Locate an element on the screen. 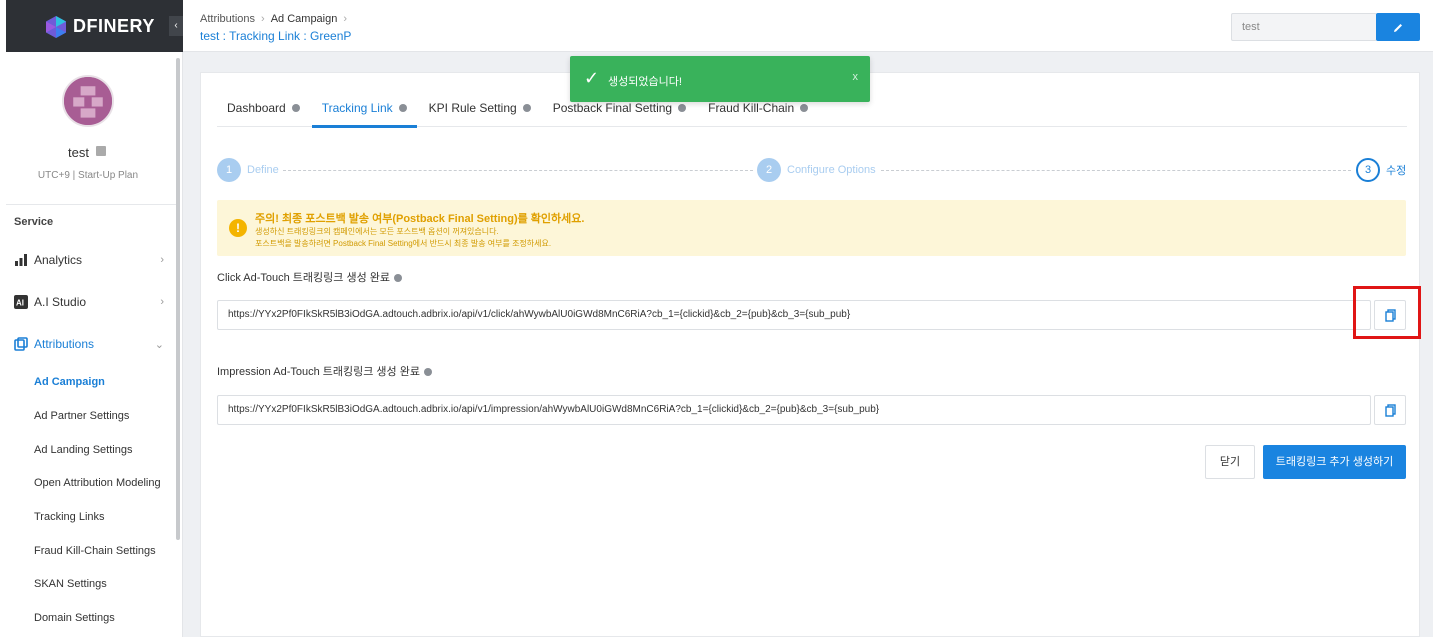 This screenshot has width=1433, height=637. toast-close-icon: x is located at coordinates (856, 77).